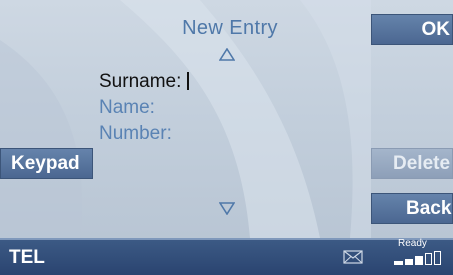  I want to click on delete-button: Delete, so click(412, 163).